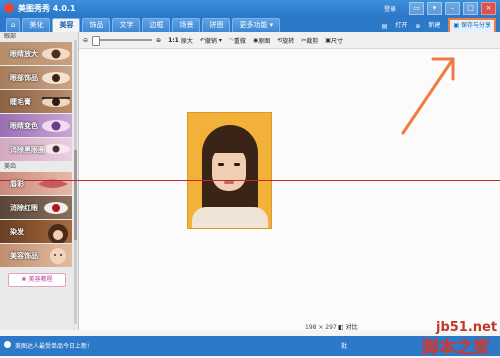  Describe the element at coordinates (24, 208) in the screenshot. I see `sidebar-item-label: 消除红眼` at that location.